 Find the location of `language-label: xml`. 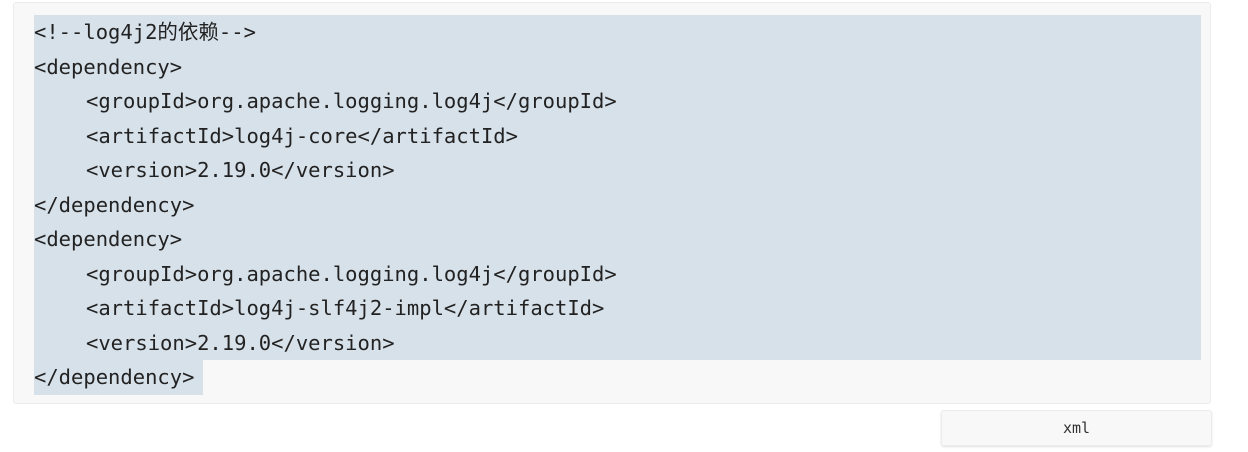

language-label: xml is located at coordinates (1076, 428).